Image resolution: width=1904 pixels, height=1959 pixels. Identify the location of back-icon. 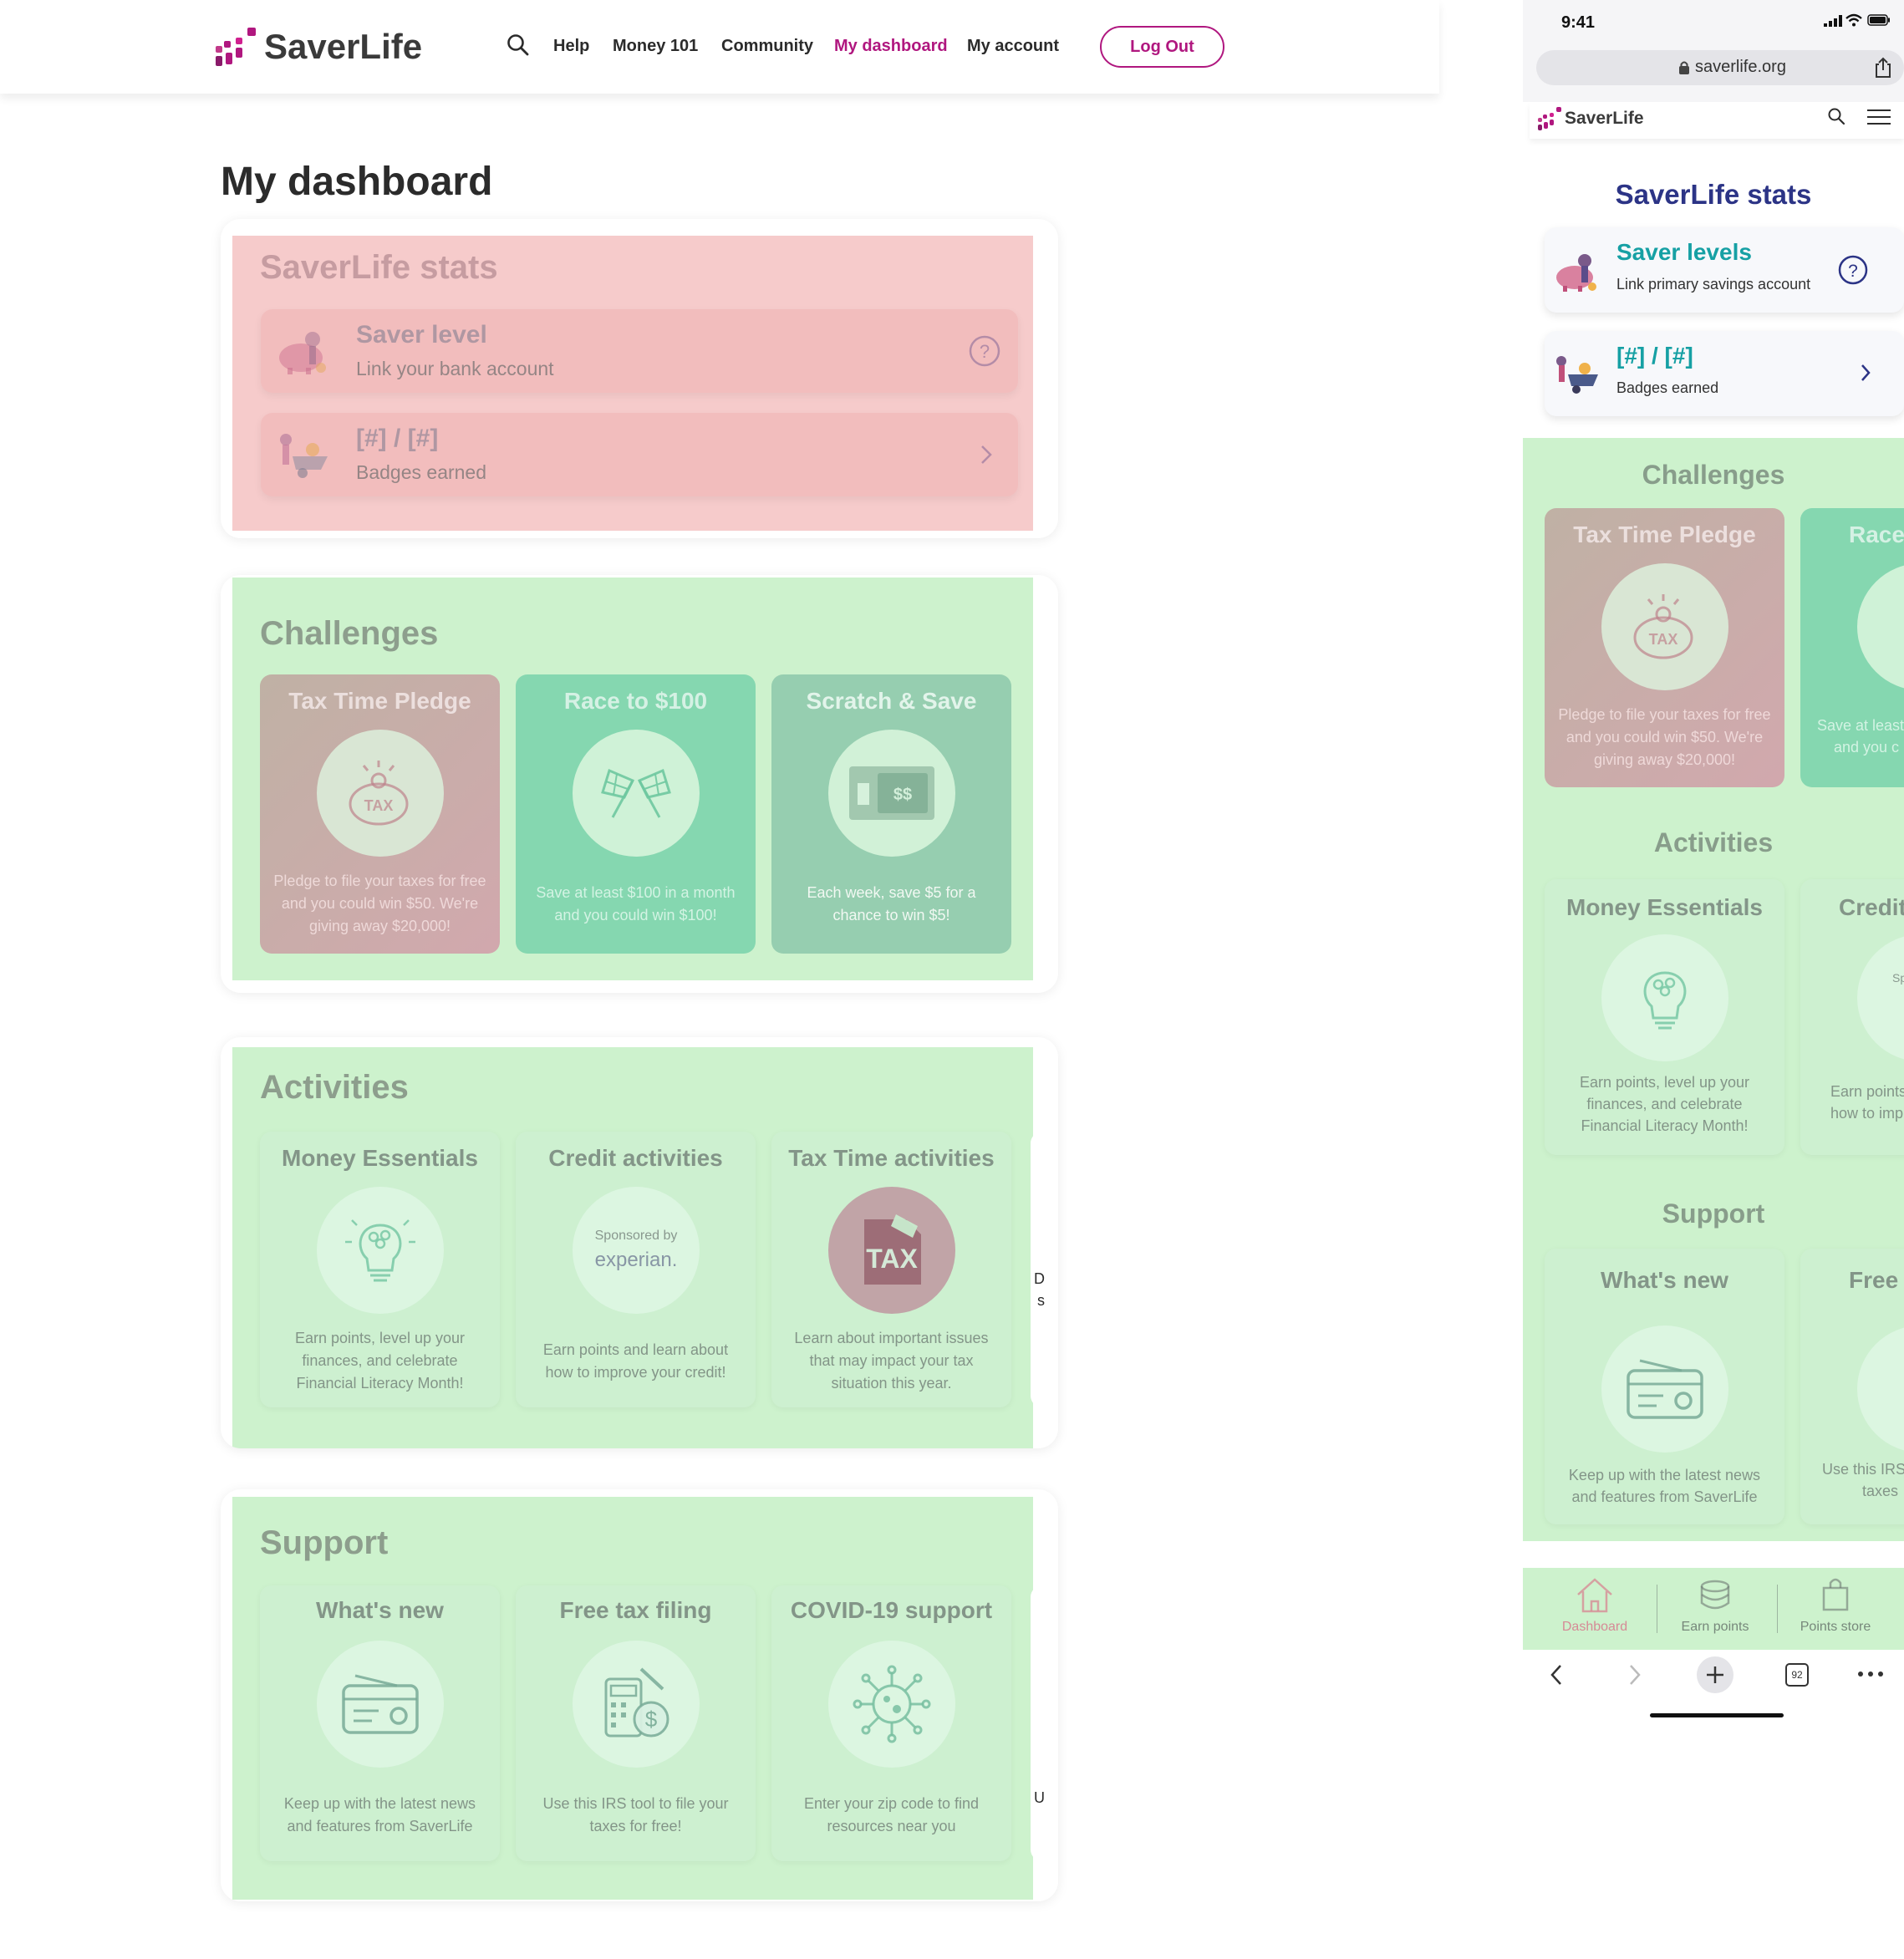
(1556, 1675).